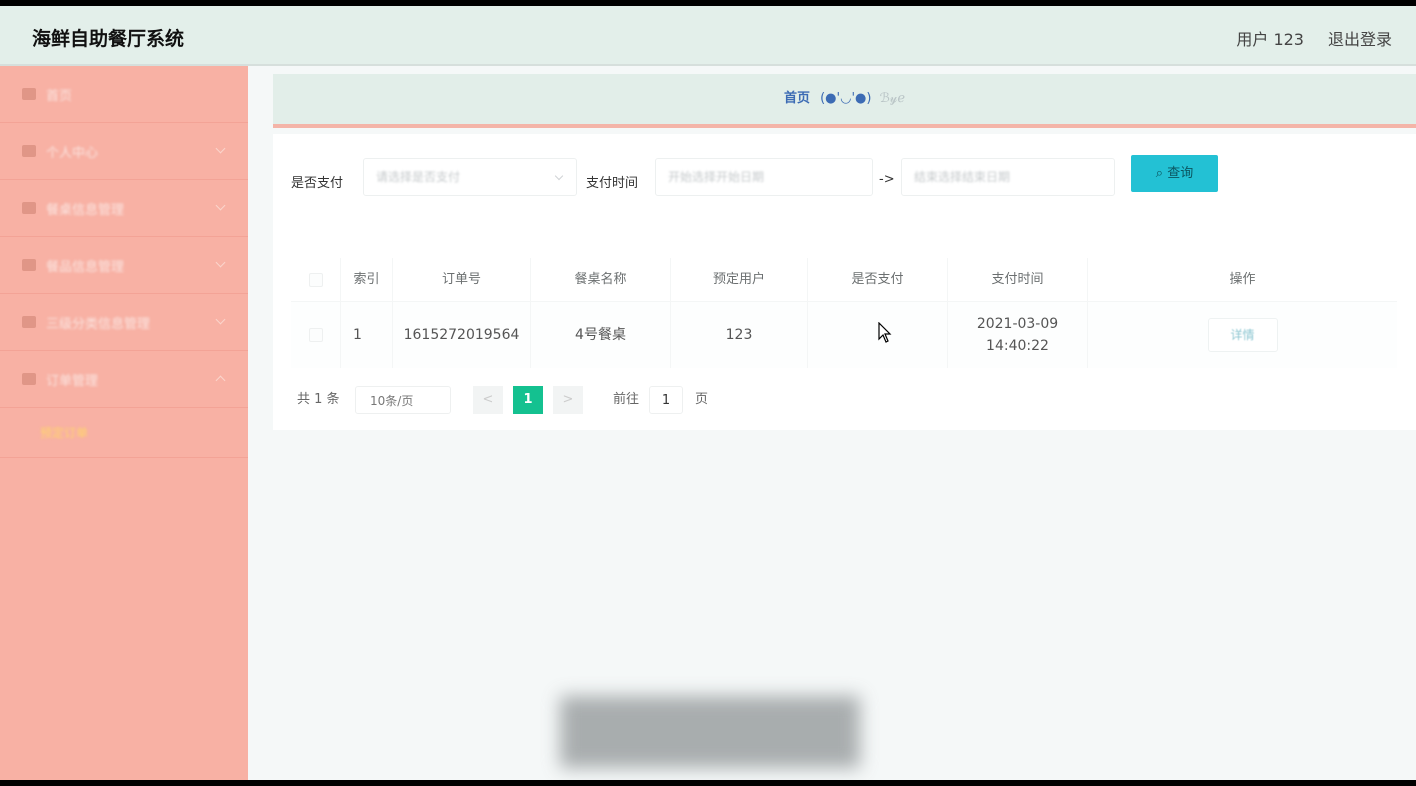  I want to click on user-cell: 123, so click(739, 335).